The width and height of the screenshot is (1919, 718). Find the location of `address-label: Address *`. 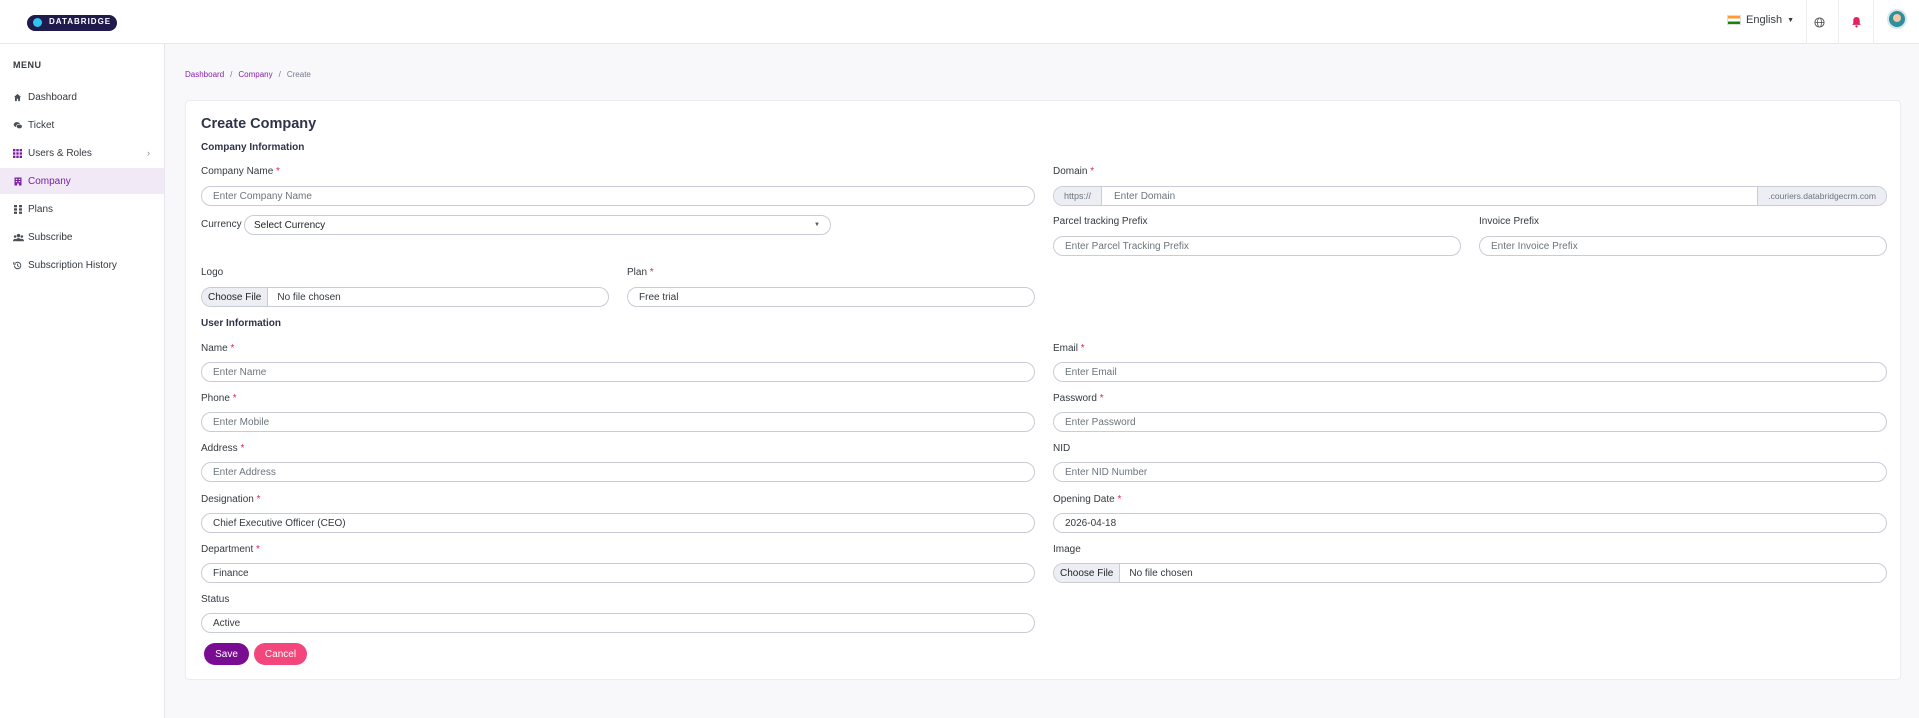

address-label: Address * is located at coordinates (222, 448).